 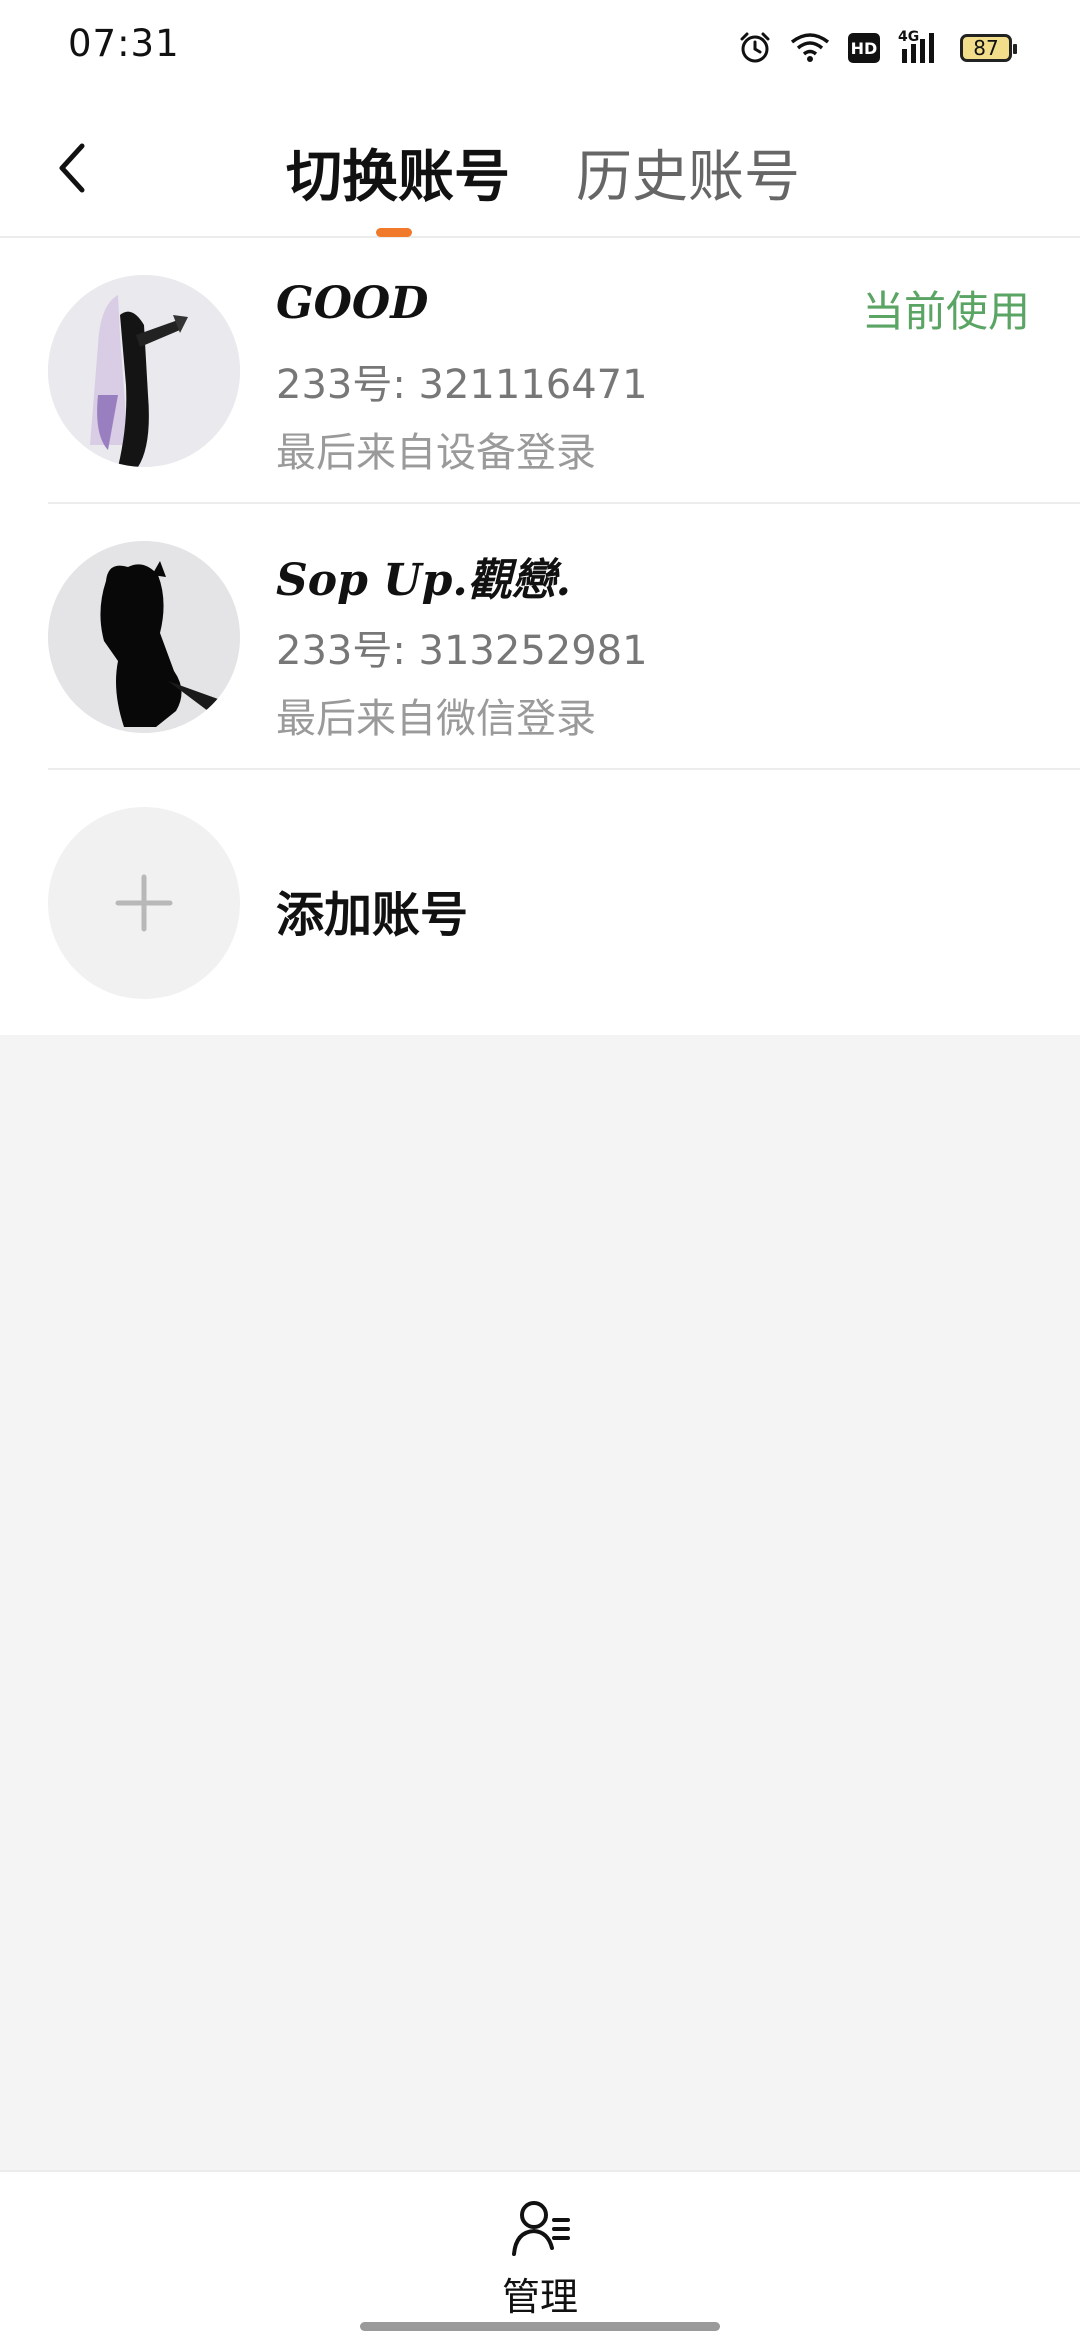 I want to click on signal-icon: 4G, so click(x=920, y=47).